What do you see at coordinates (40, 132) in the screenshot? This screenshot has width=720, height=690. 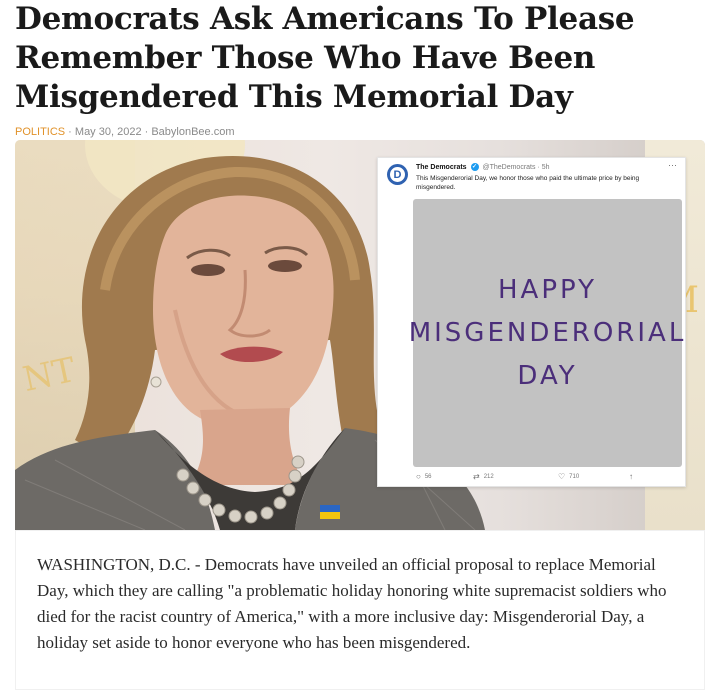 I see `category-link: POLITICS` at bounding box center [40, 132].